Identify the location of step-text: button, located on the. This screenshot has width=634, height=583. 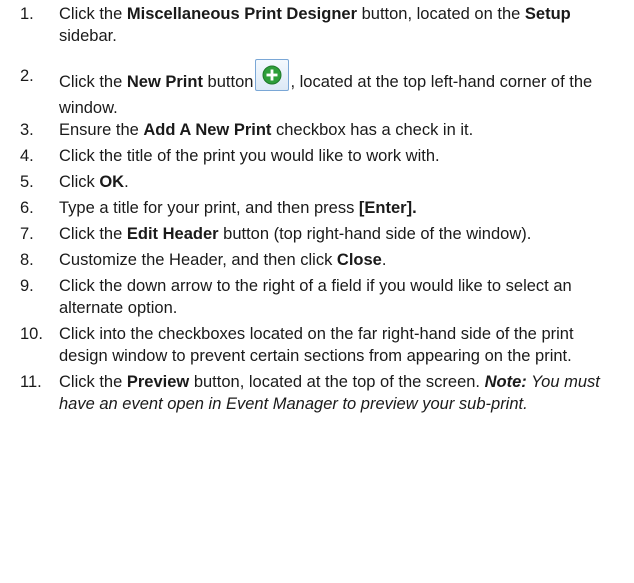
(441, 14).